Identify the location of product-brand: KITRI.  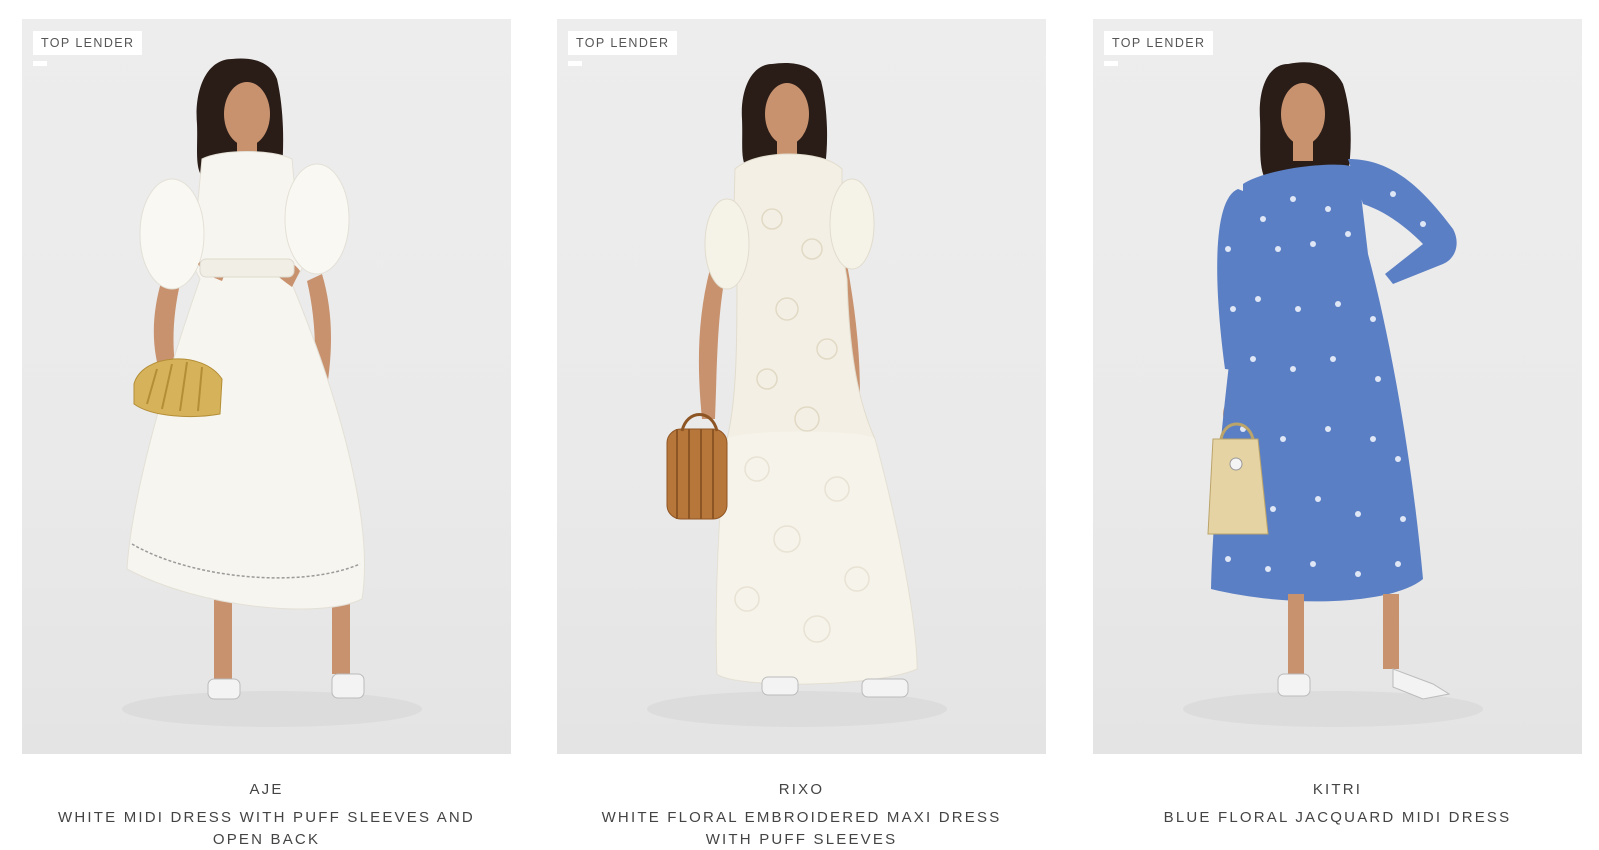
(1337, 789).